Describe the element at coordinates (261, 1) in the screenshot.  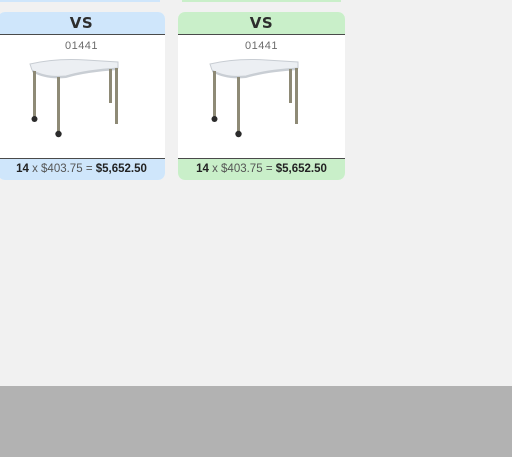
I see `top-strip-right` at that location.